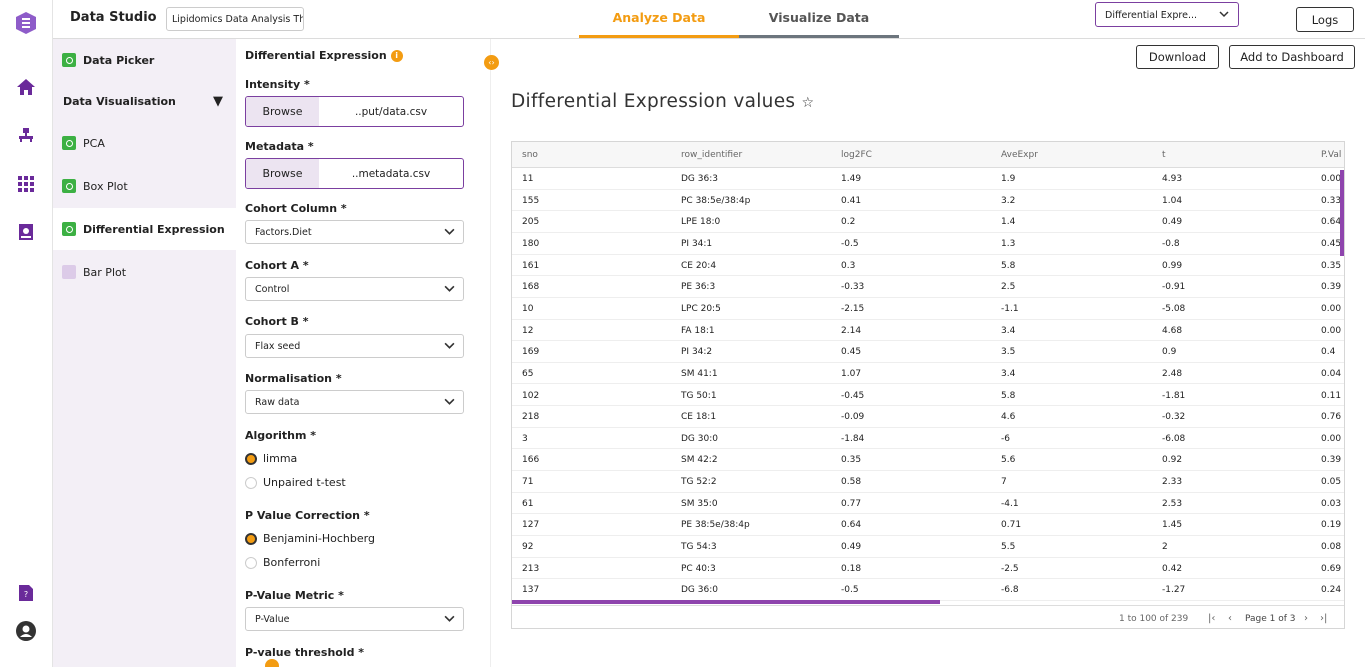 This screenshot has height=667, width=1365. What do you see at coordinates (1010, 568) in the screenshot?
I see `cell-aveexpr: -2.5` at bounding box center [1010, 568].